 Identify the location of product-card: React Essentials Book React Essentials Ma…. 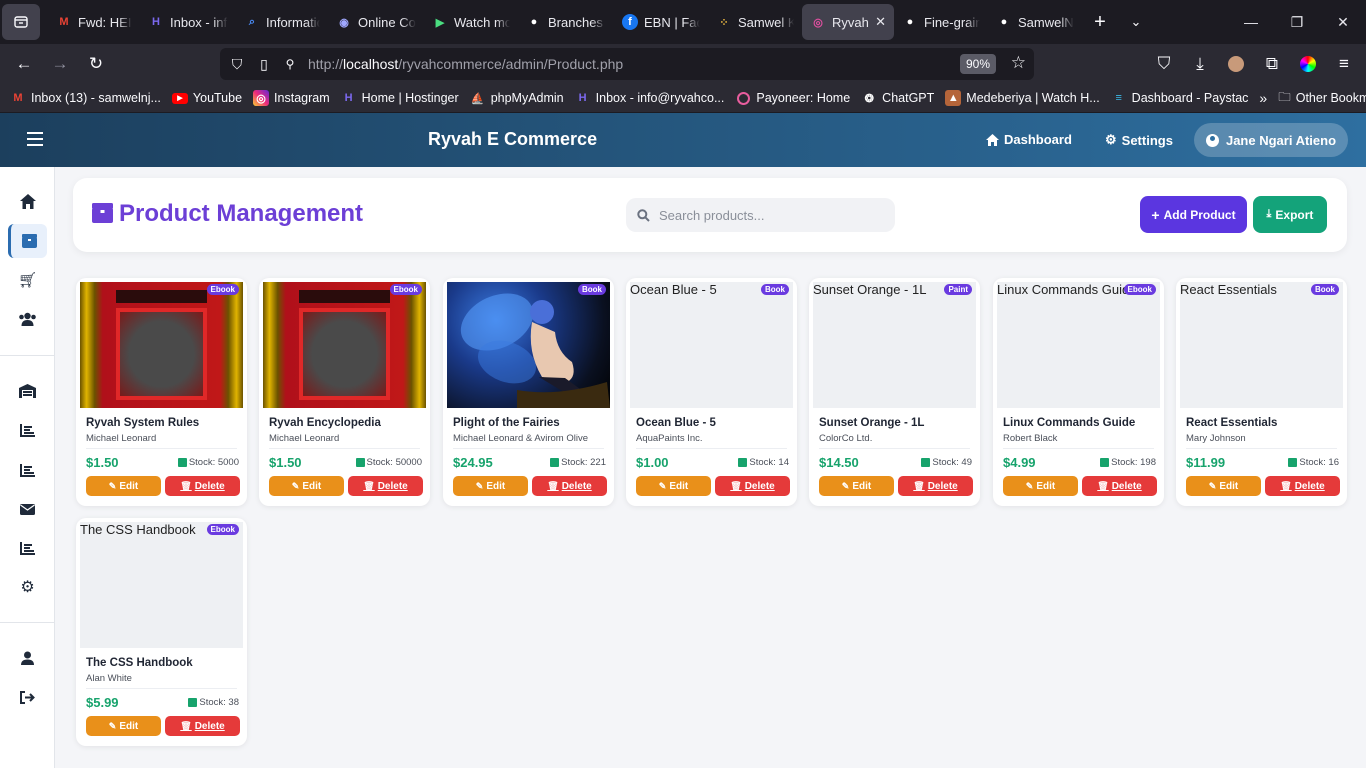
(1261, 392).